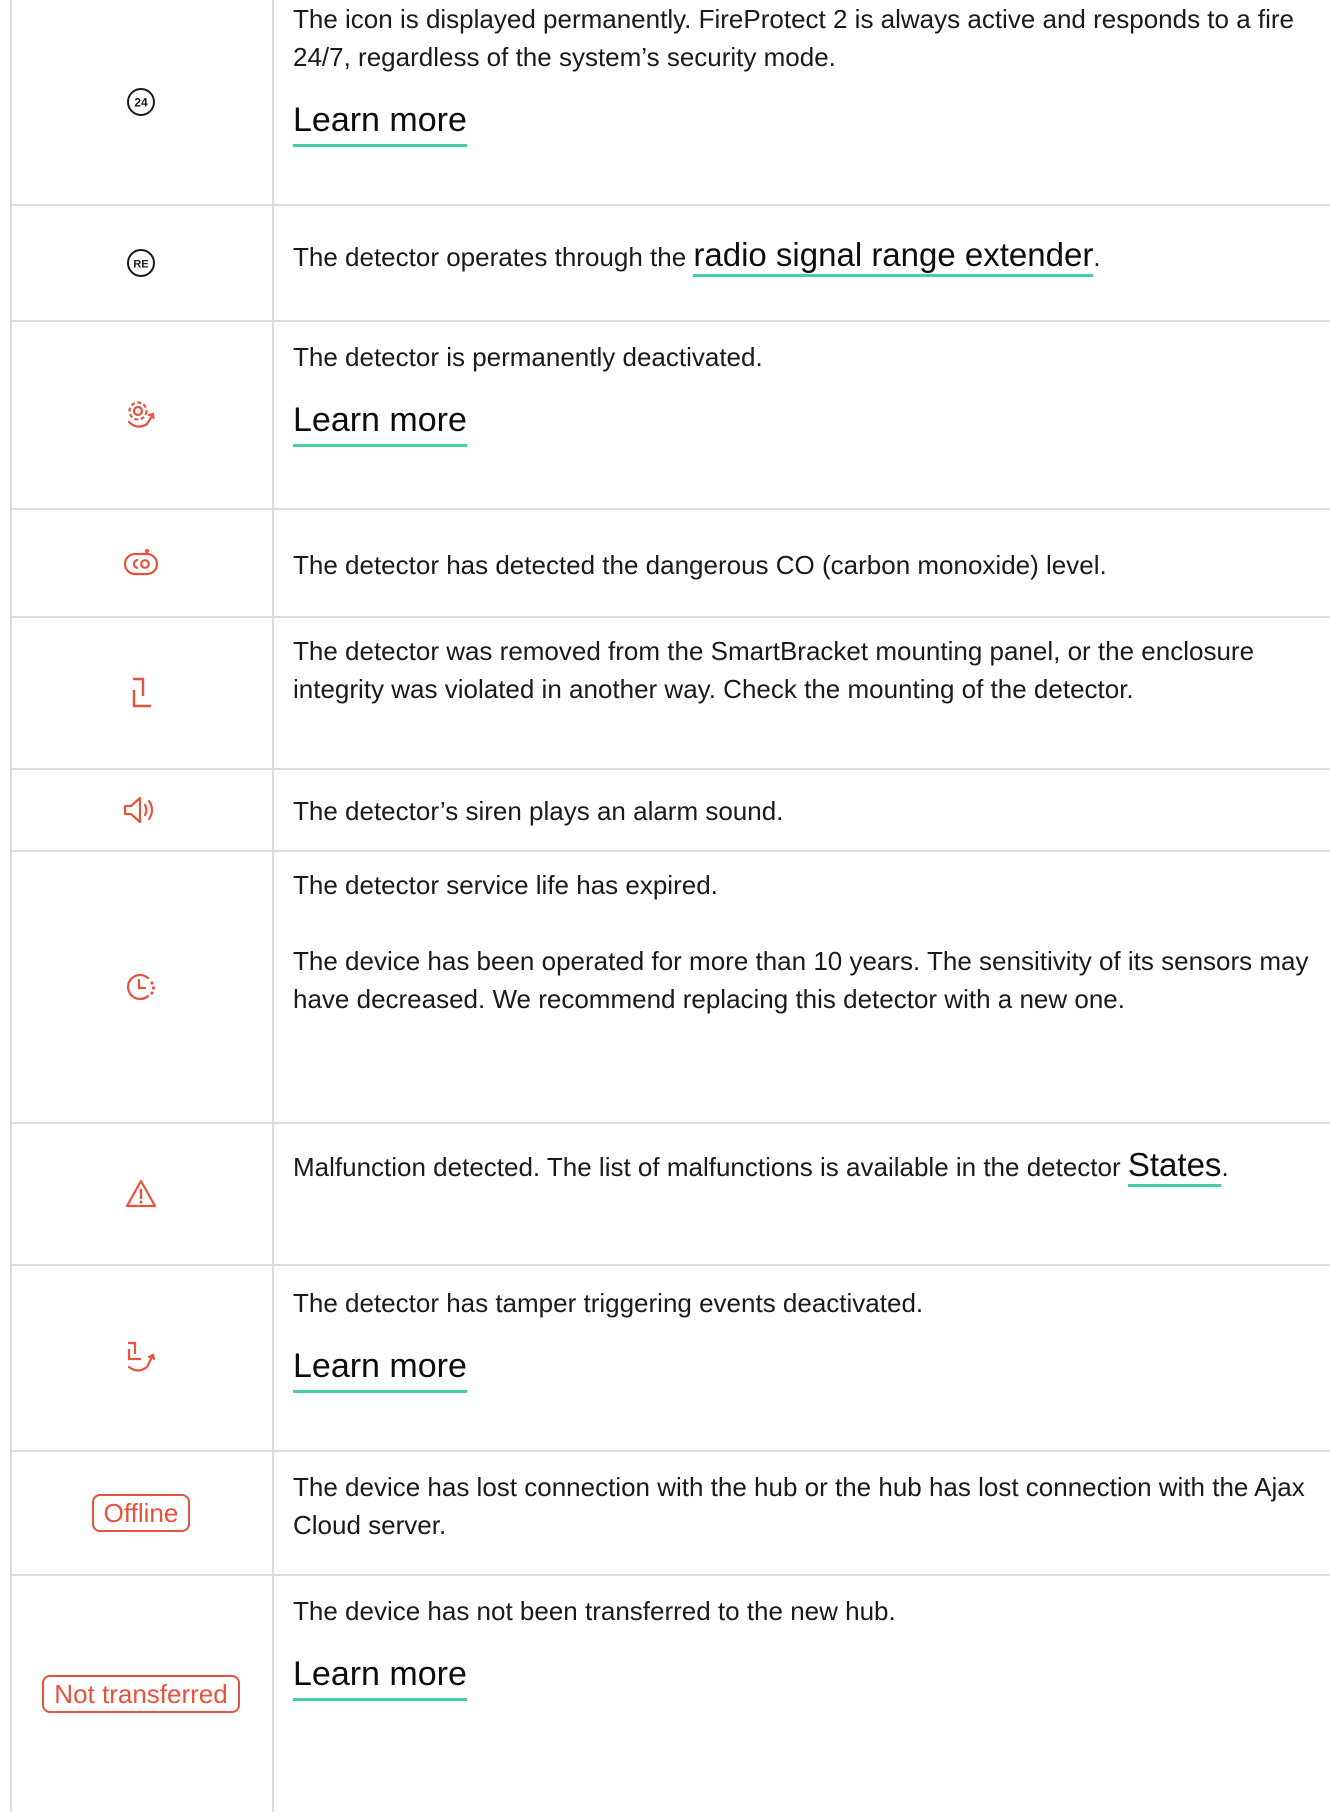 This screenshot has height=1812, width=1330. I want to click on not-transferred-badge: Not transferred, so click(141, 1694).